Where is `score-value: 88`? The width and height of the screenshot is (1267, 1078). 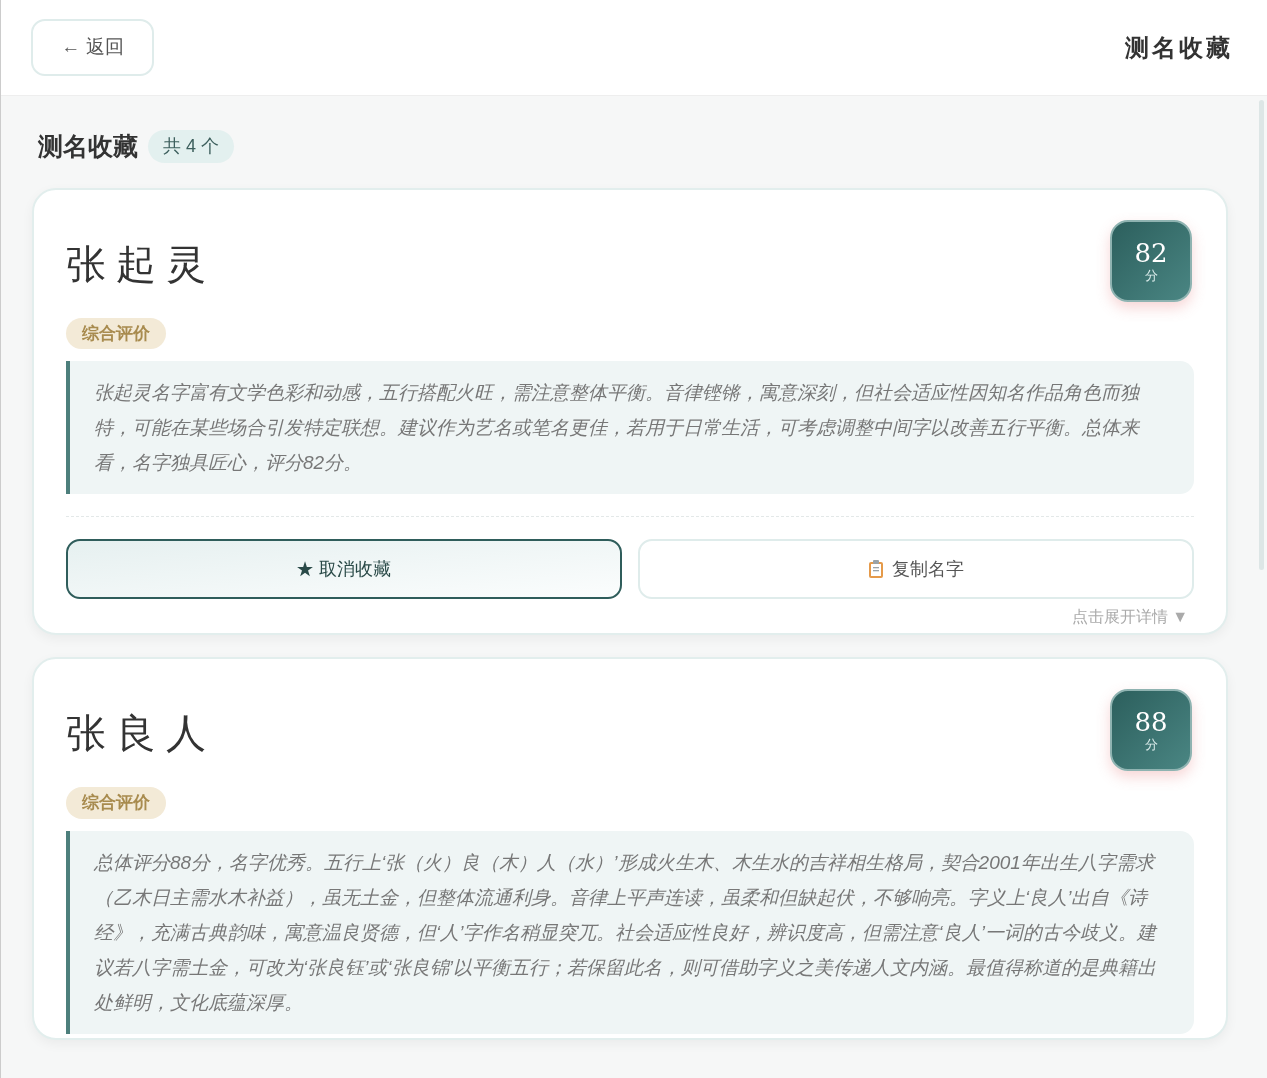 score-value: 88 is located at coordinates (1151, 722).